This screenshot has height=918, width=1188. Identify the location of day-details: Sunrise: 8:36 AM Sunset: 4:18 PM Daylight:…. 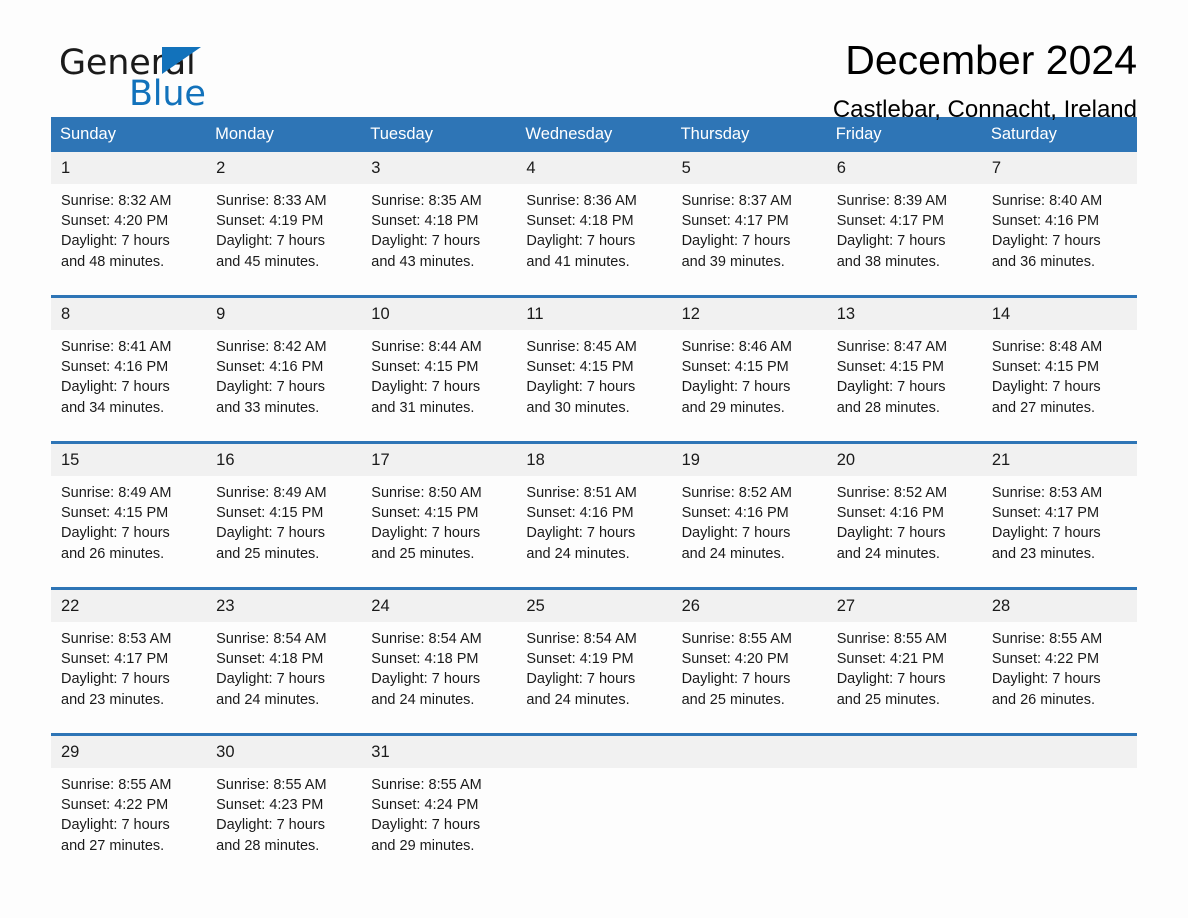
(593, 239).